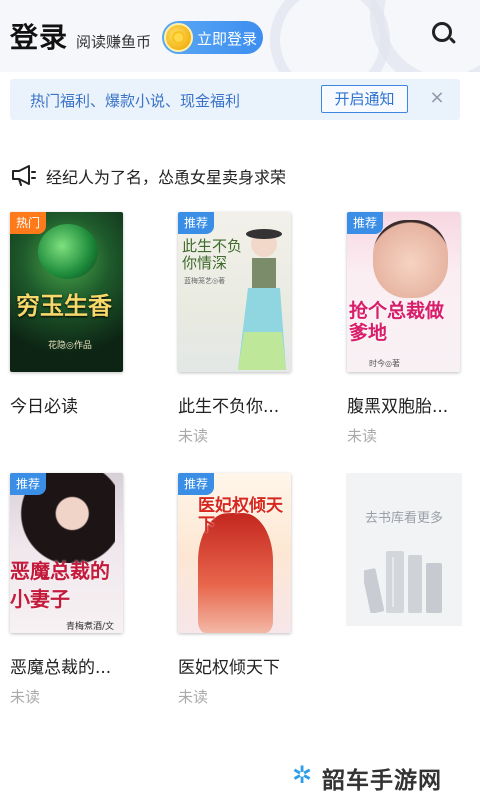 The image size is (480, 800). What do you see at coordinates (66, 553) in the screenshot?
I see `book-cover: 推荐 恶魔总裁的小妻子 青梅煮酒/文` at bounding box center [66, 553].